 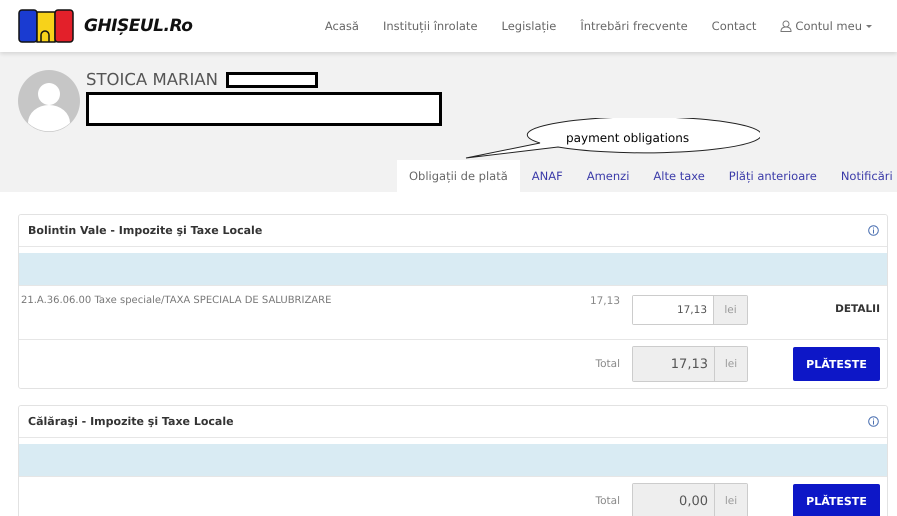 What do you see at coordinates (690, 499) in the screenshot?
I see `total-field: 0,00 lei` at bounding box center [690, 499].